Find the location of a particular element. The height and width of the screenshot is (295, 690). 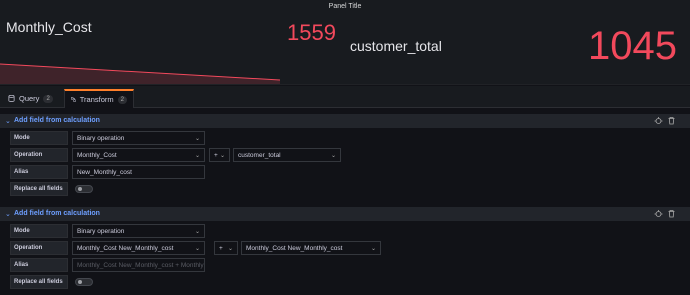

alias-input: Monthly_Cost New_Monthly_cost + Monthly is located at coordinates (138, 265).